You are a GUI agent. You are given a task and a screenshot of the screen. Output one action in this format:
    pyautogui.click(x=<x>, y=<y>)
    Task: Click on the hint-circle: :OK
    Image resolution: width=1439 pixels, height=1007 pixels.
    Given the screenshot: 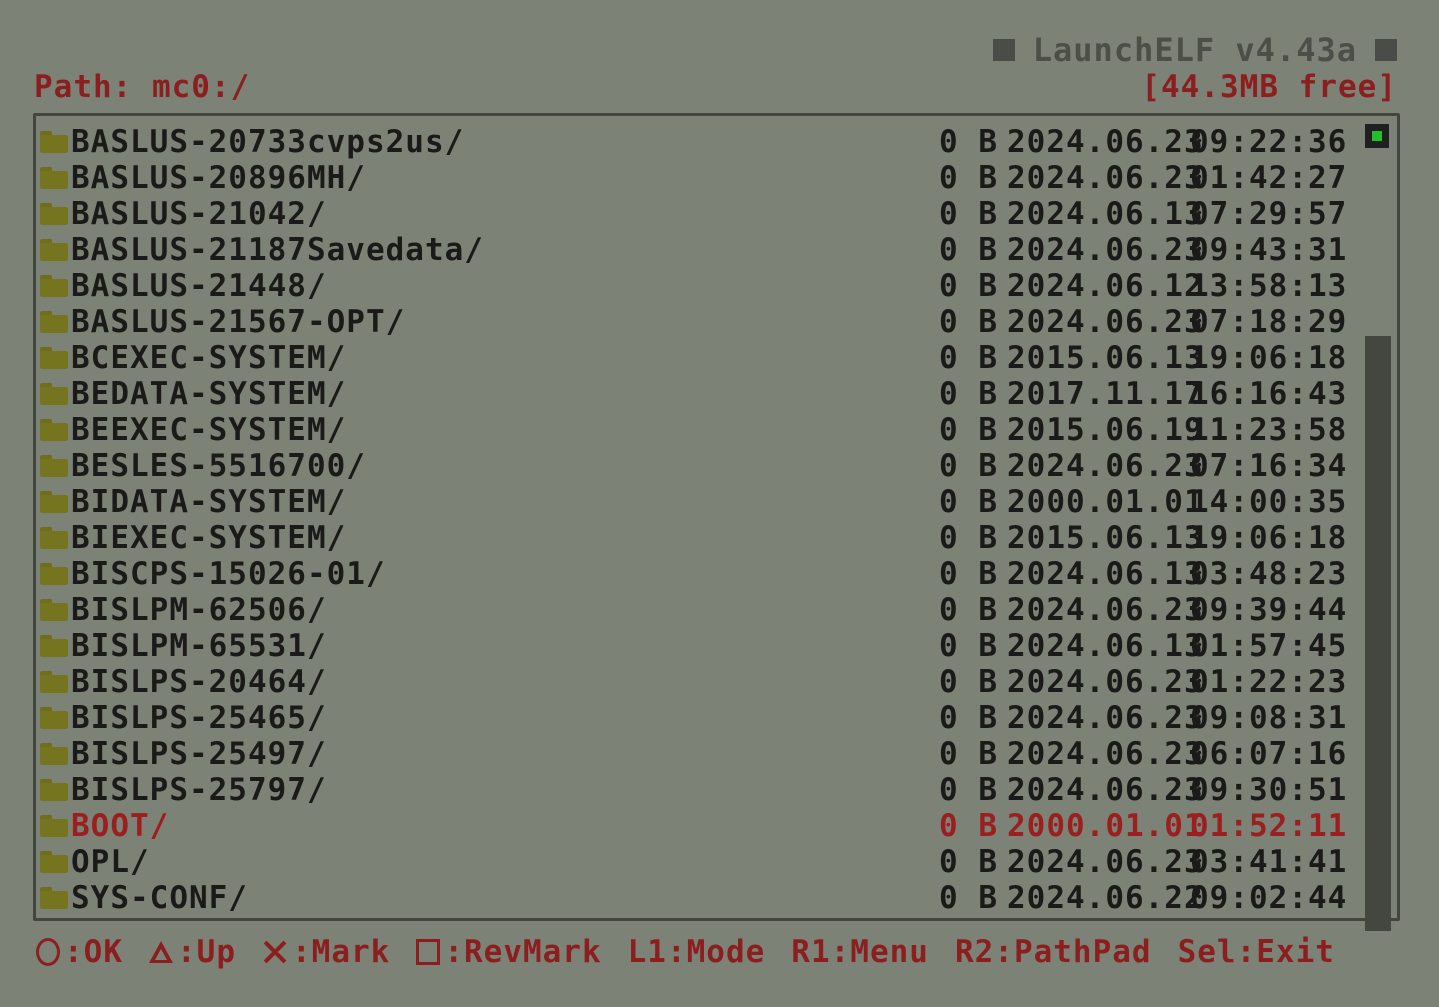 What is the action you would take?
    pyautogui.click(x=79, y=952)
    